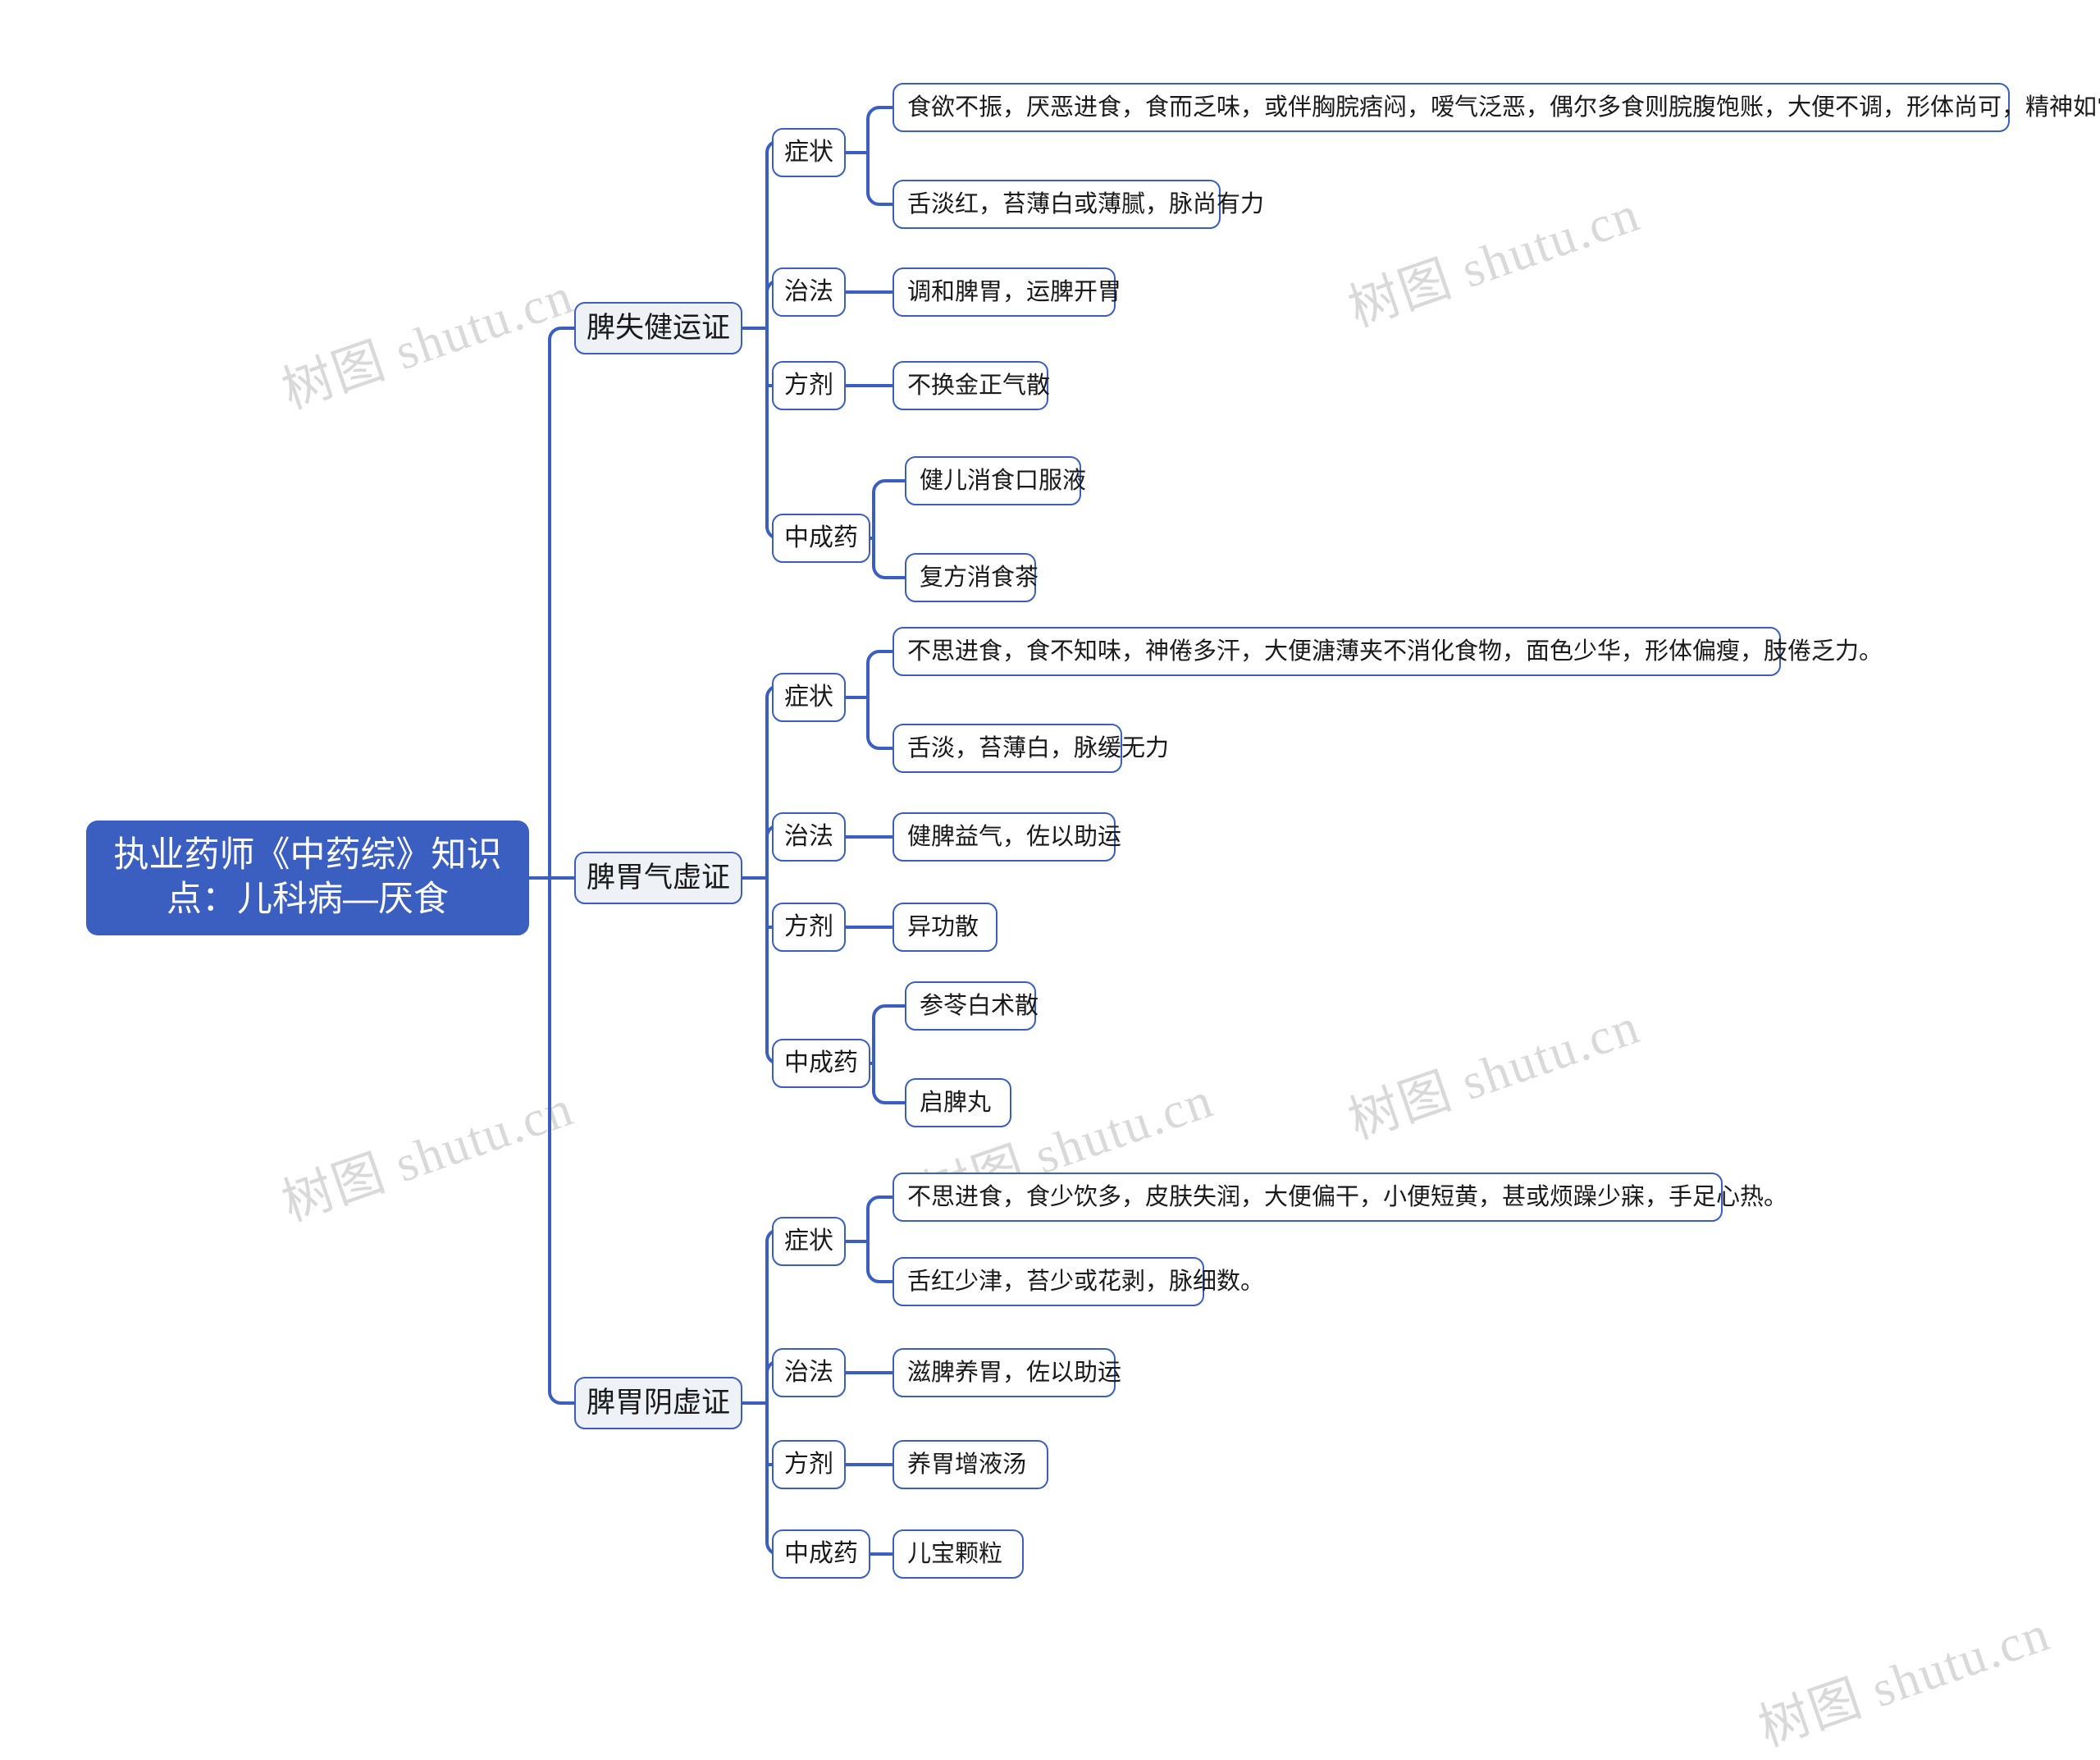  I want to click on leaf-node-medicine-1-2: 复方消食茶, so click(972, 577).